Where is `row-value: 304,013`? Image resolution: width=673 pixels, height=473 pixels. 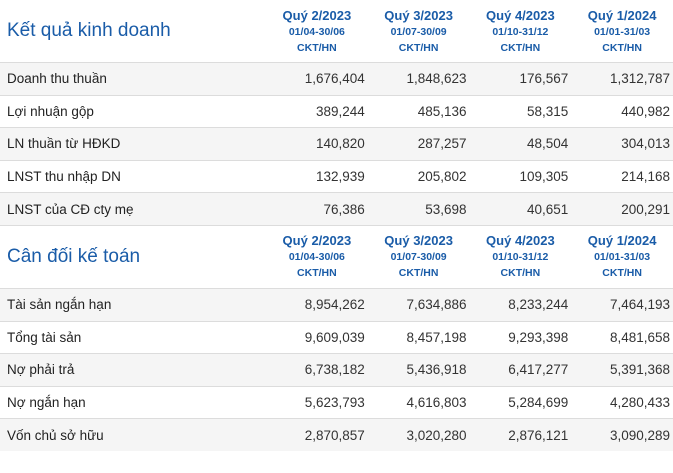
row-value: 304,013 is located at coordinates (645, 144).